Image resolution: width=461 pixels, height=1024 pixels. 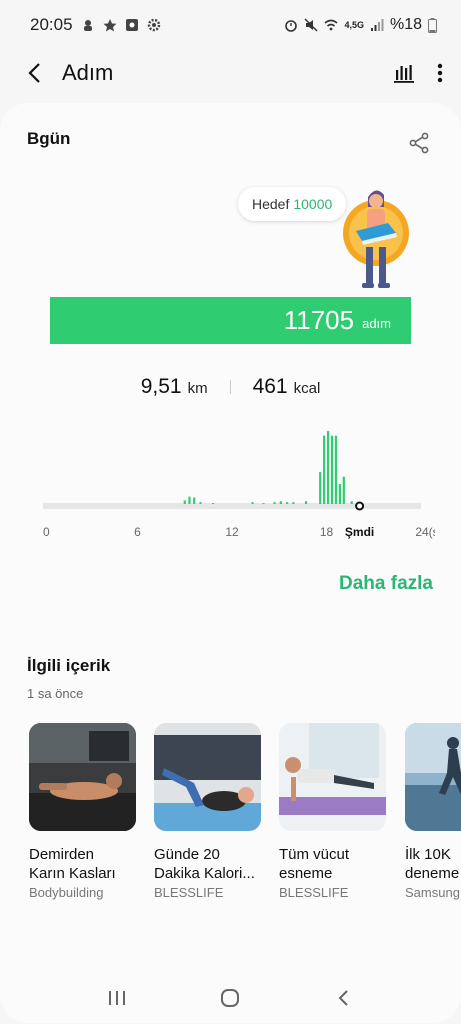 What do you see at coordinates (230, 320) in the screenshot?
I see `step-progress-bar: 11705 adım` at bounding box center [230, 320].